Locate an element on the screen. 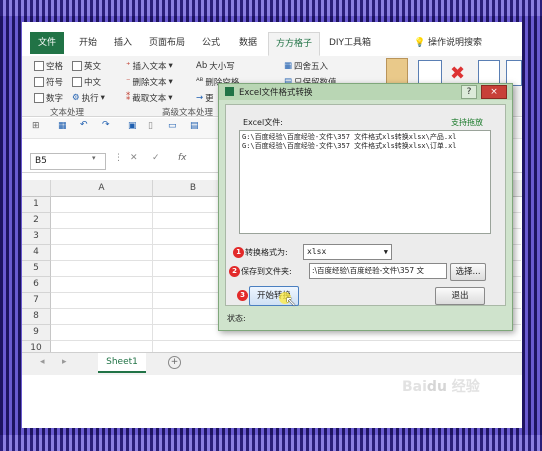 Image resolution: width=542 pixels, height=451 pixels. row-header: 8 is located at coordinates (36, 317).